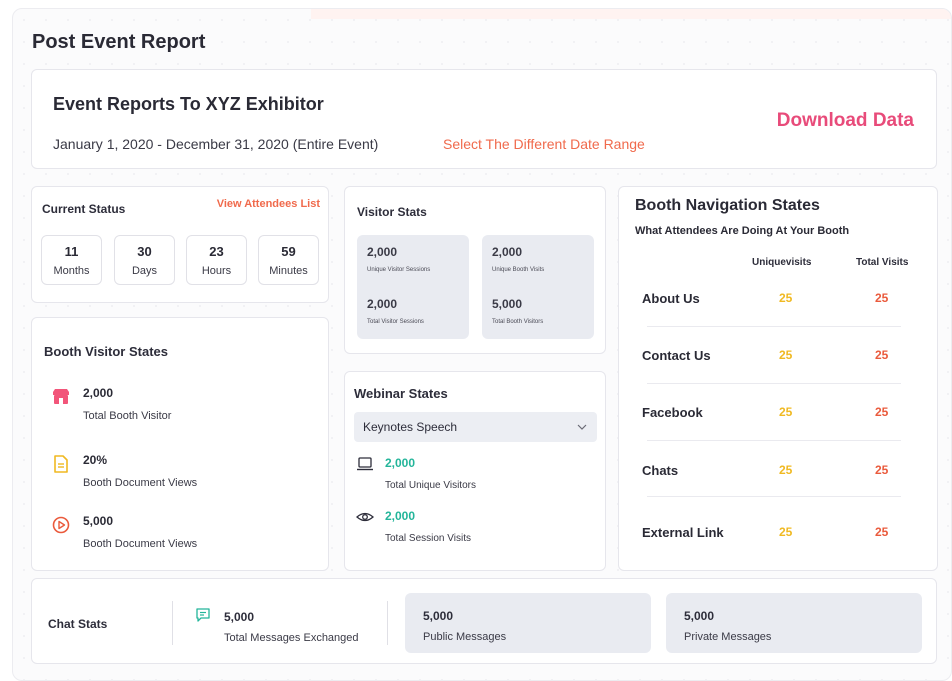  I want to click on private-messages-box: 5,000 Private Messages, so click(794, 623).